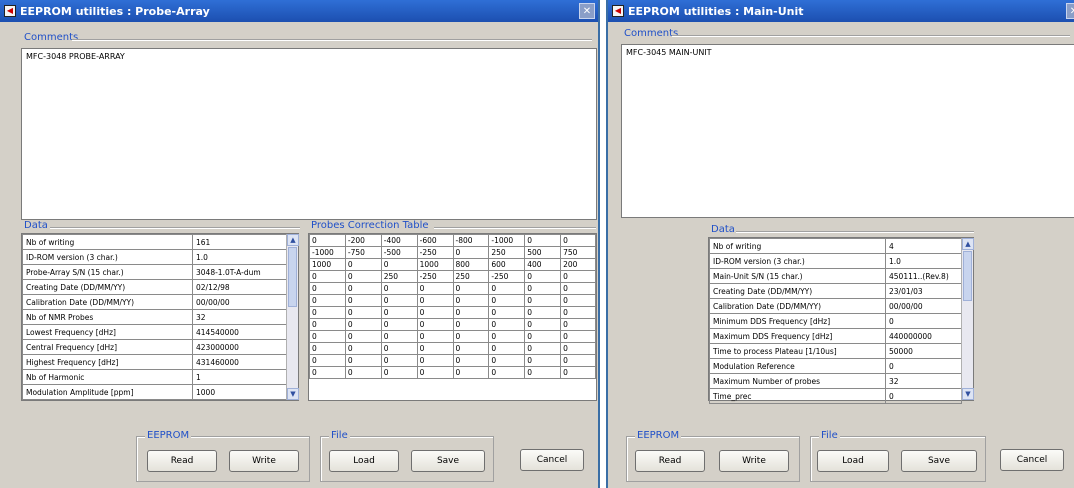  Describe the element at coordinates (835, 246) in the screenshot. I see `data-row: Nb of writing 4` at that location.